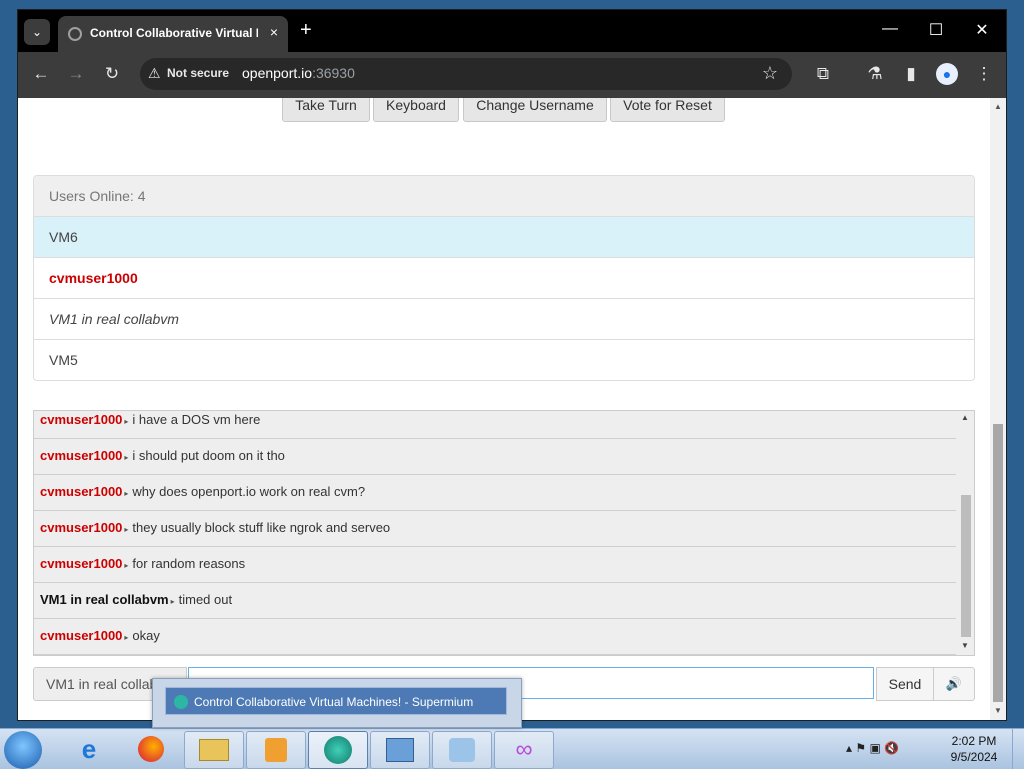 The height and width of the screenshot is (769, 1024). Describe the element at coordinates (151, 749) in the screenshot. I see `firefox-icon` at that location.